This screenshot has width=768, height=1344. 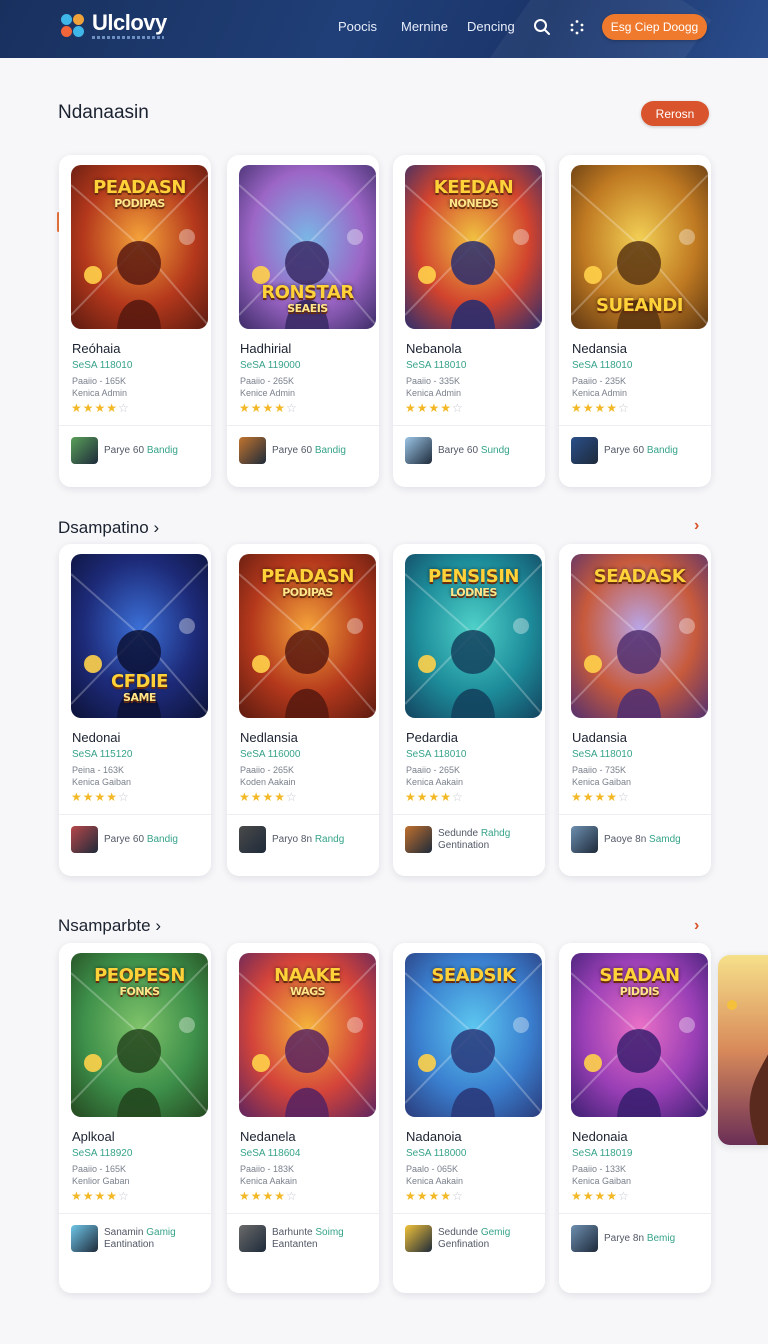 What do you see at coordinates (473, 636) in the screenshot?
I see `game-cover-art: PENSISIN LODNES` at bounding box center [473, 636].